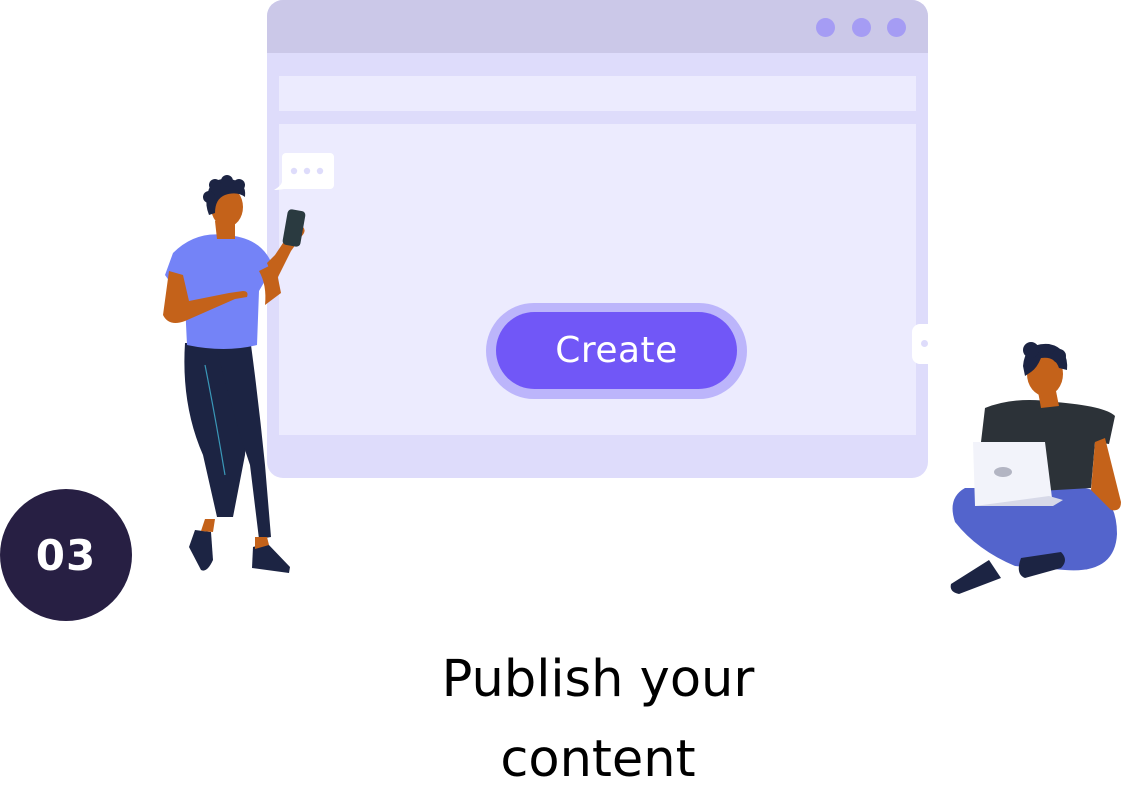 The height and width of the screenshot is (800, 1143). What do you see at coordinates (1035, 468) in the screenshot?
I see `sitting-person-illustration` at bounding box center [1035, 468].